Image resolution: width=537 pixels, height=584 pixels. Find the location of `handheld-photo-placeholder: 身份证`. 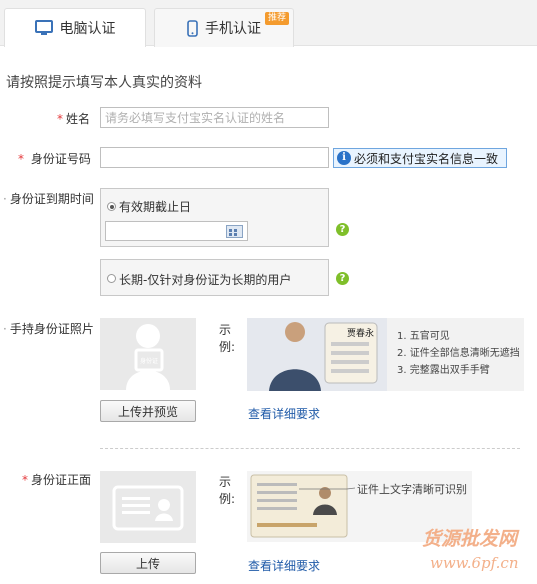

handheld-photo-placeholder: 身份证 is located at coordinates (148, 354).